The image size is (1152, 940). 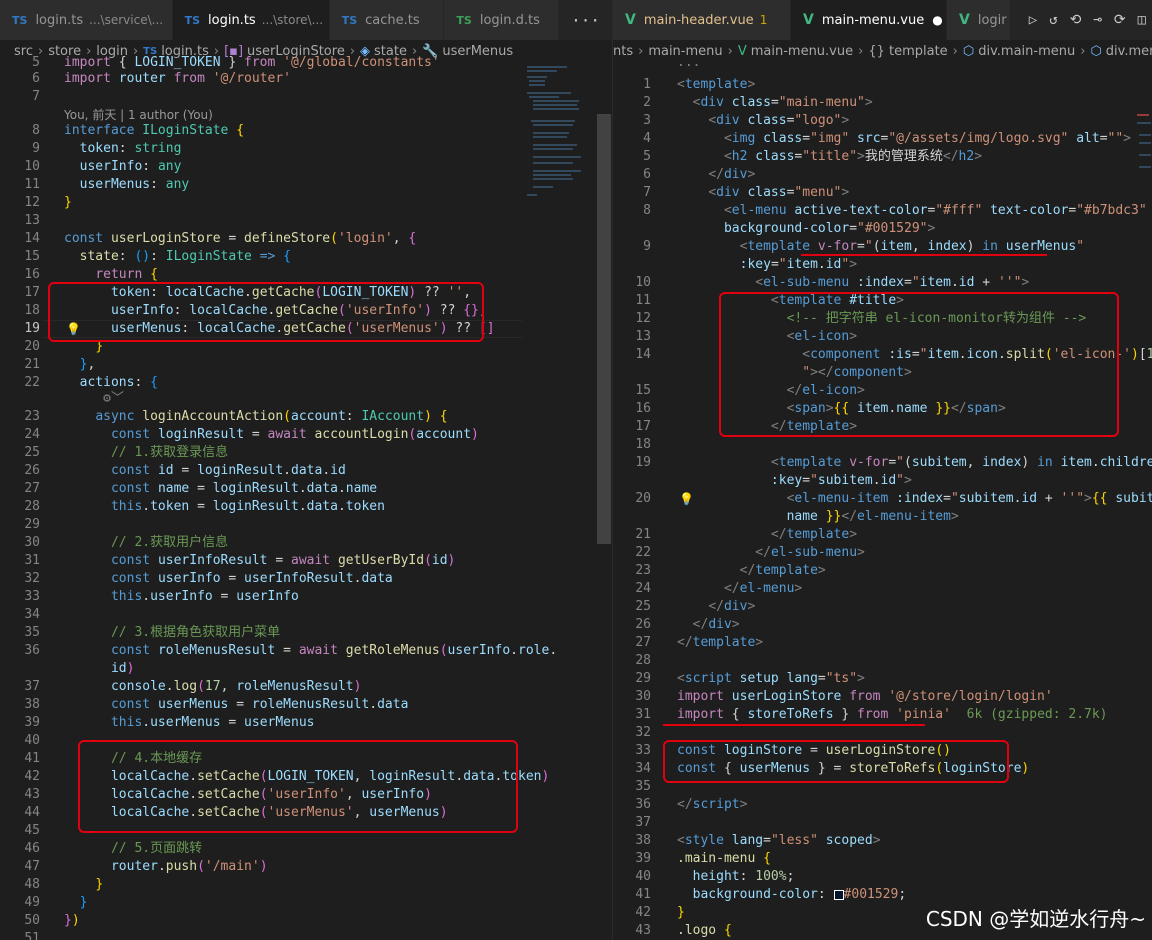 What do you see at coordinates (1142, 20) in the screenshot?
I see `split-editor-icon: ◫` at bounding box center [1142, 20].